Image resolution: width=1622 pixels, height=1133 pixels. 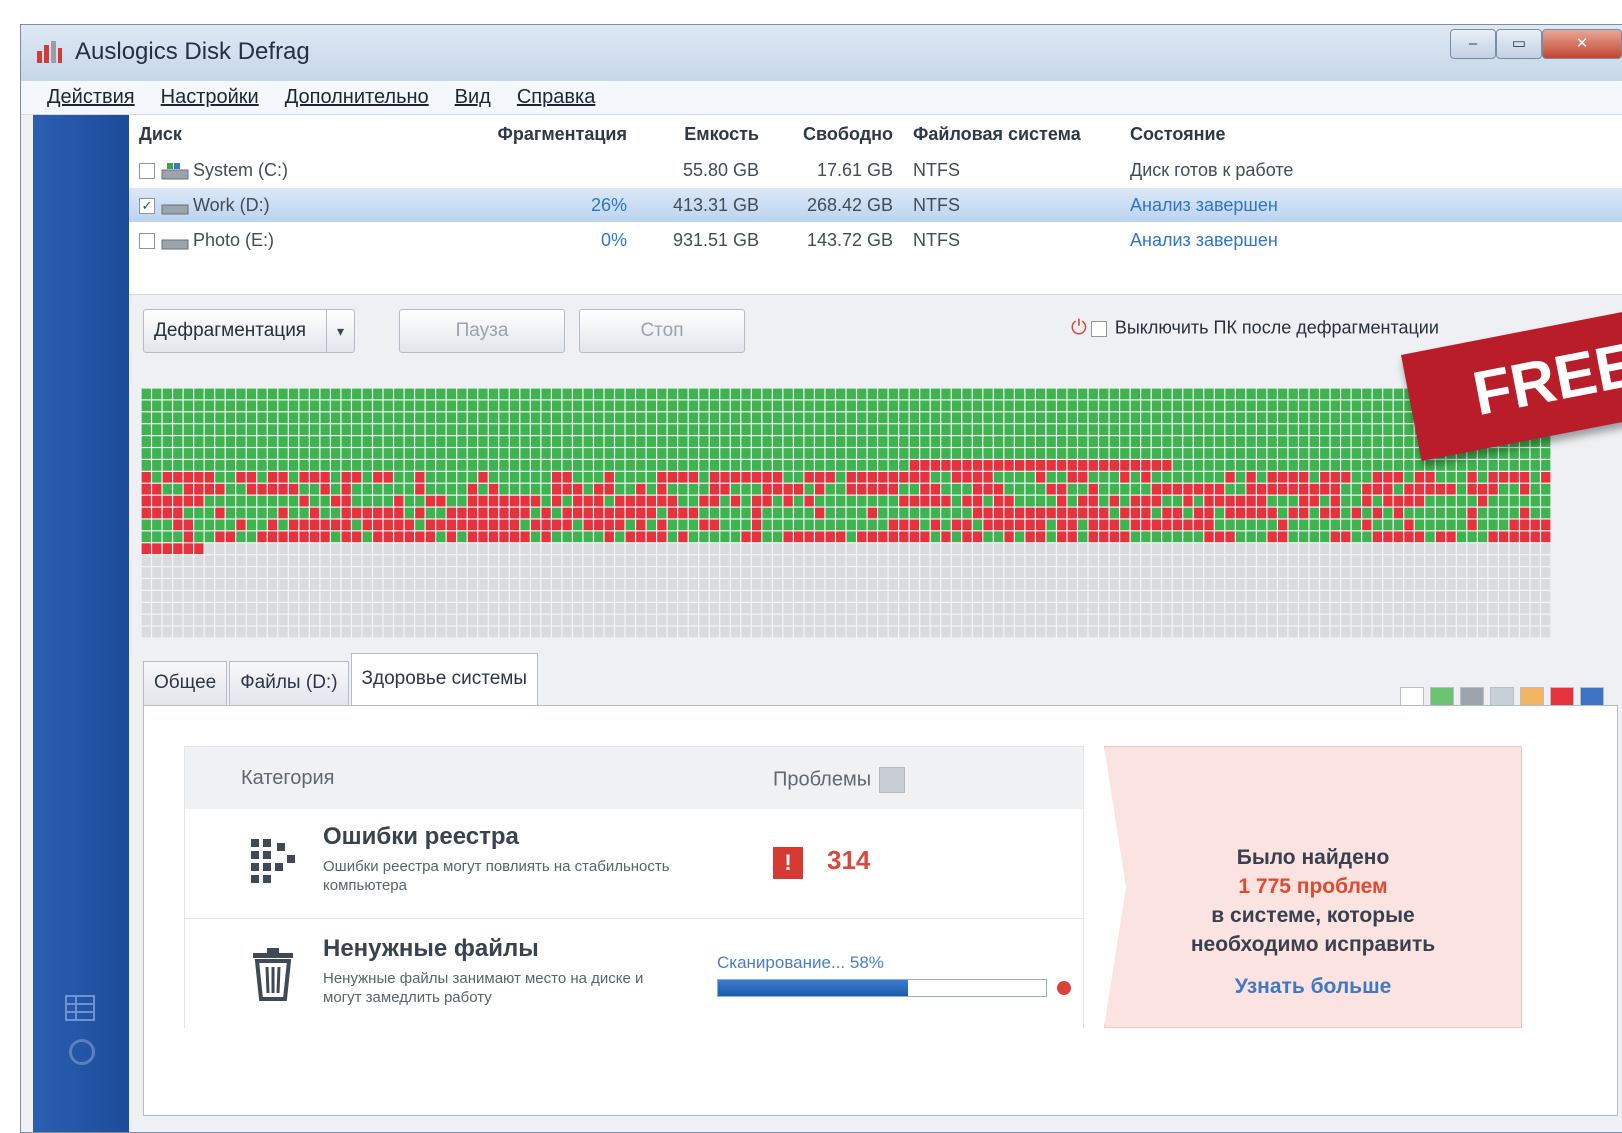 I want to click on close-button: ✕, so click(x=1582, y=44).